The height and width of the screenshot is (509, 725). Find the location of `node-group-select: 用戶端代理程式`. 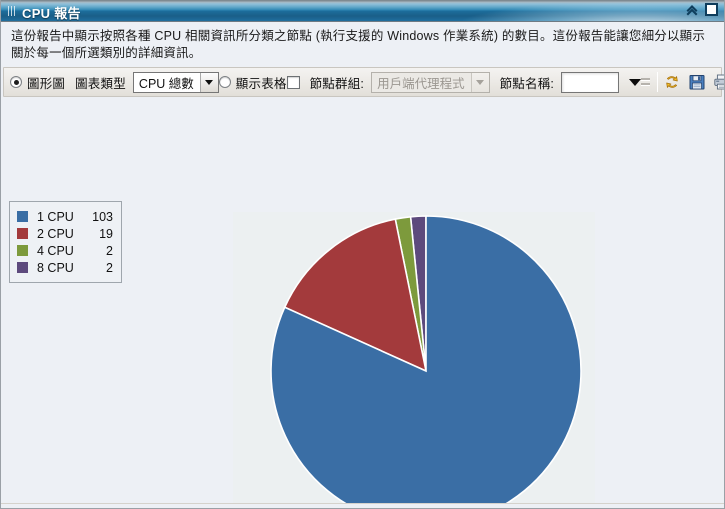

node-group-select: 用戶端代理程式 is located at coordinates (430, 82).